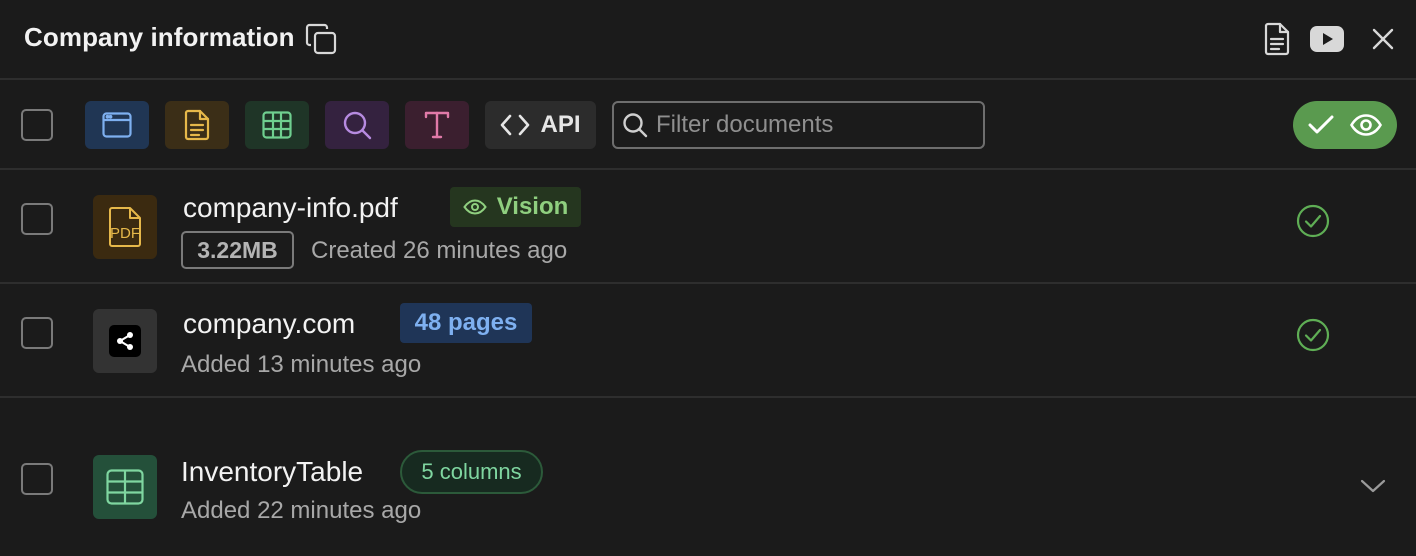  What do you see at coordinates (269, 323) in the screenshot?
I see `document-name: company.com` at bounding box center [269, 323].